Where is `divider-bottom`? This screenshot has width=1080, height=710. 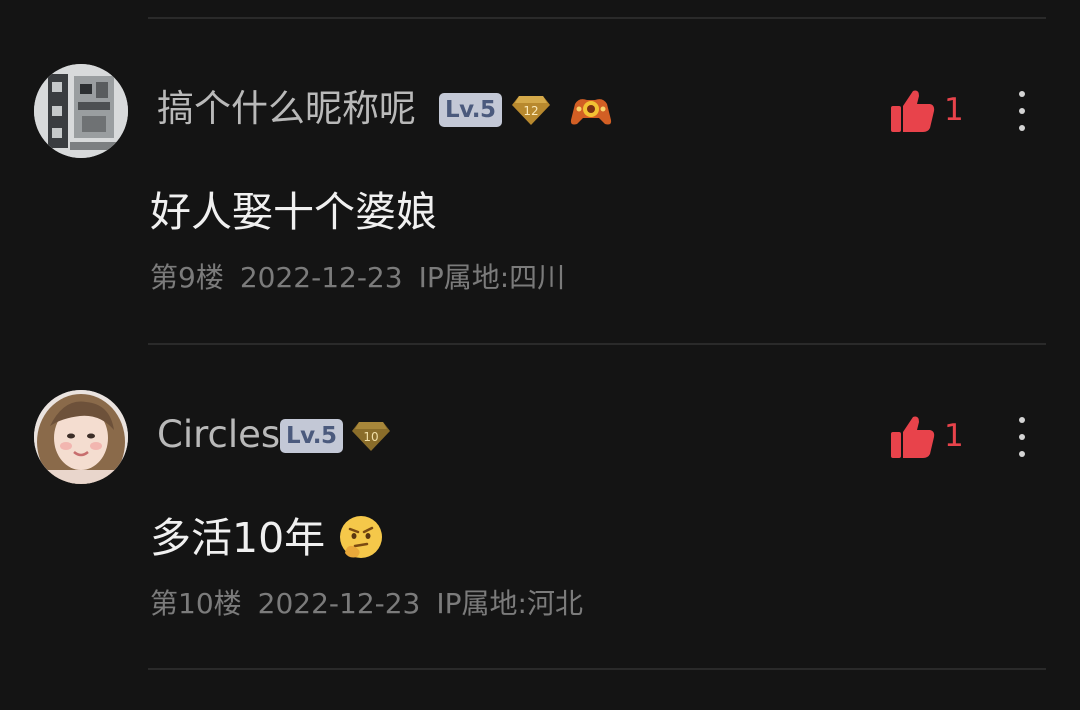 divider-bottom is located at coordinates (597, 669).